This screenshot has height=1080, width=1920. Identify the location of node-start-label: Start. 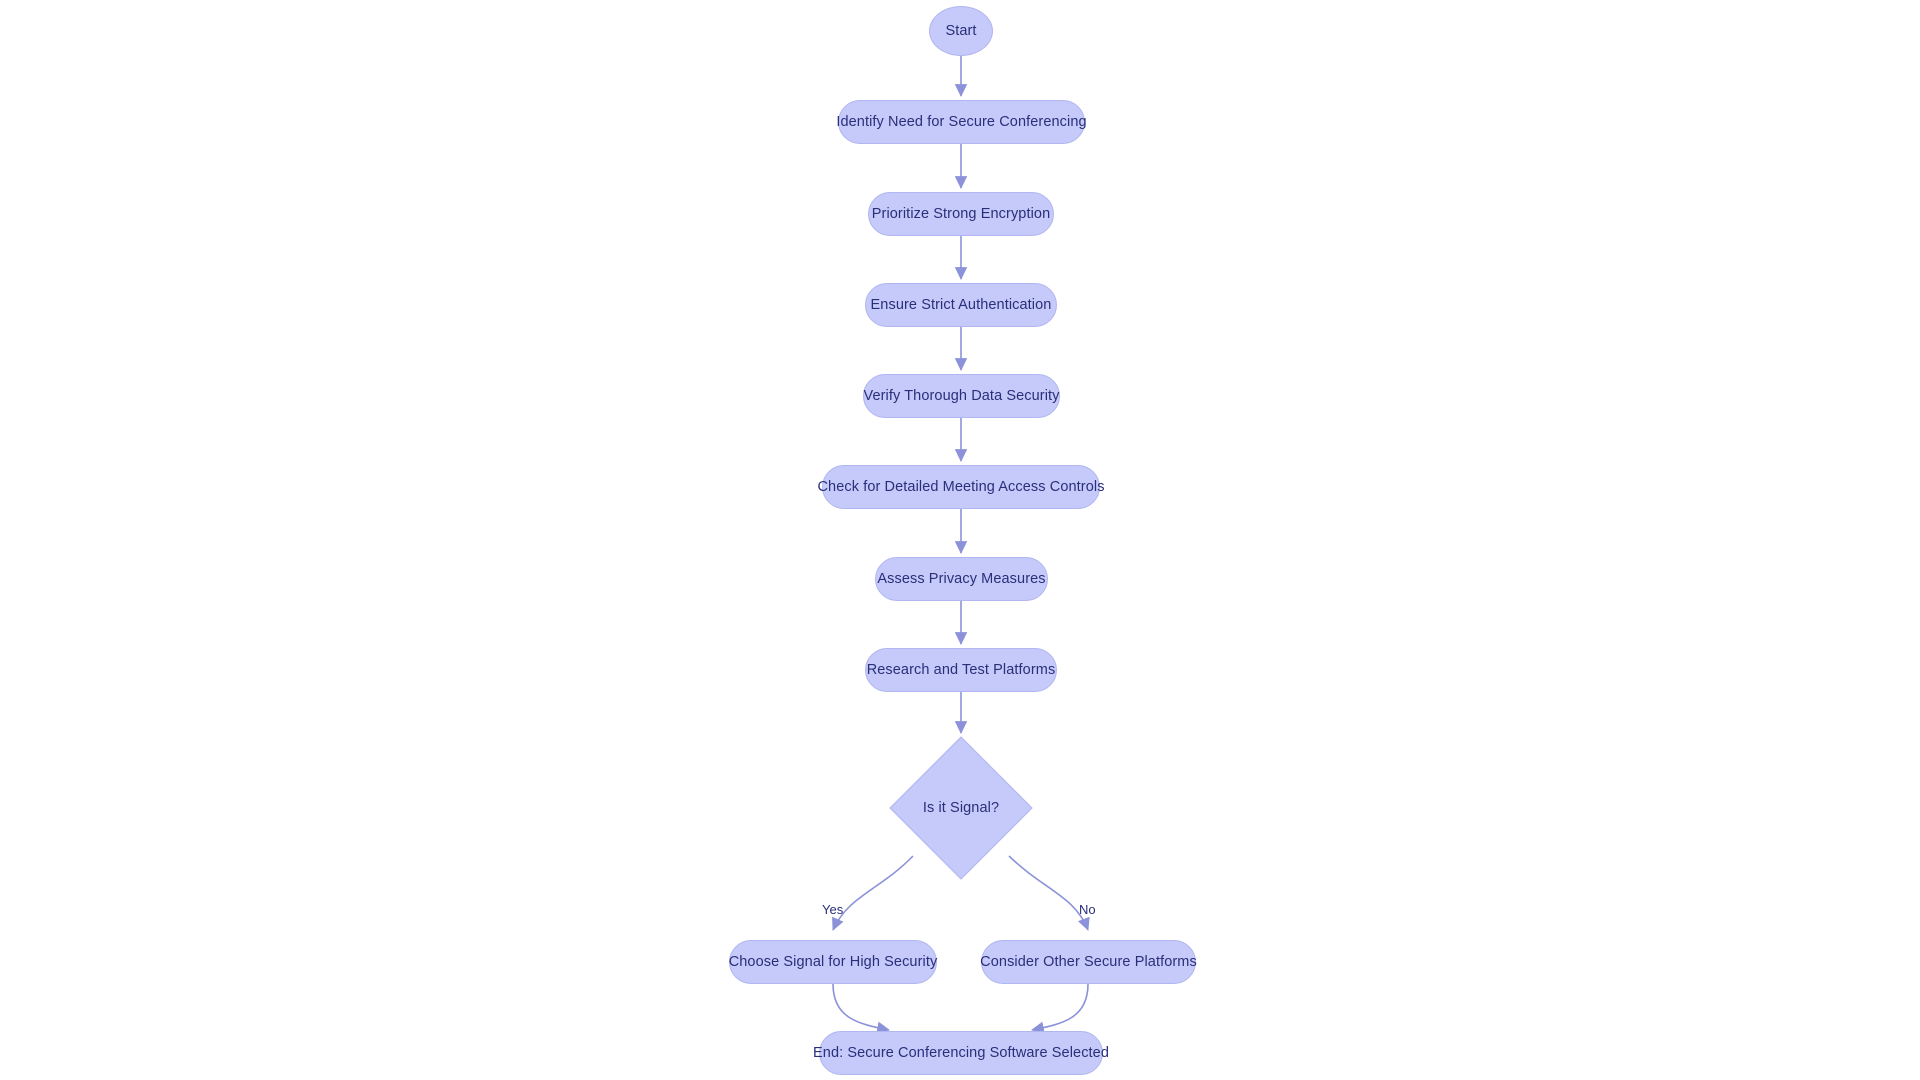
(961, 30).